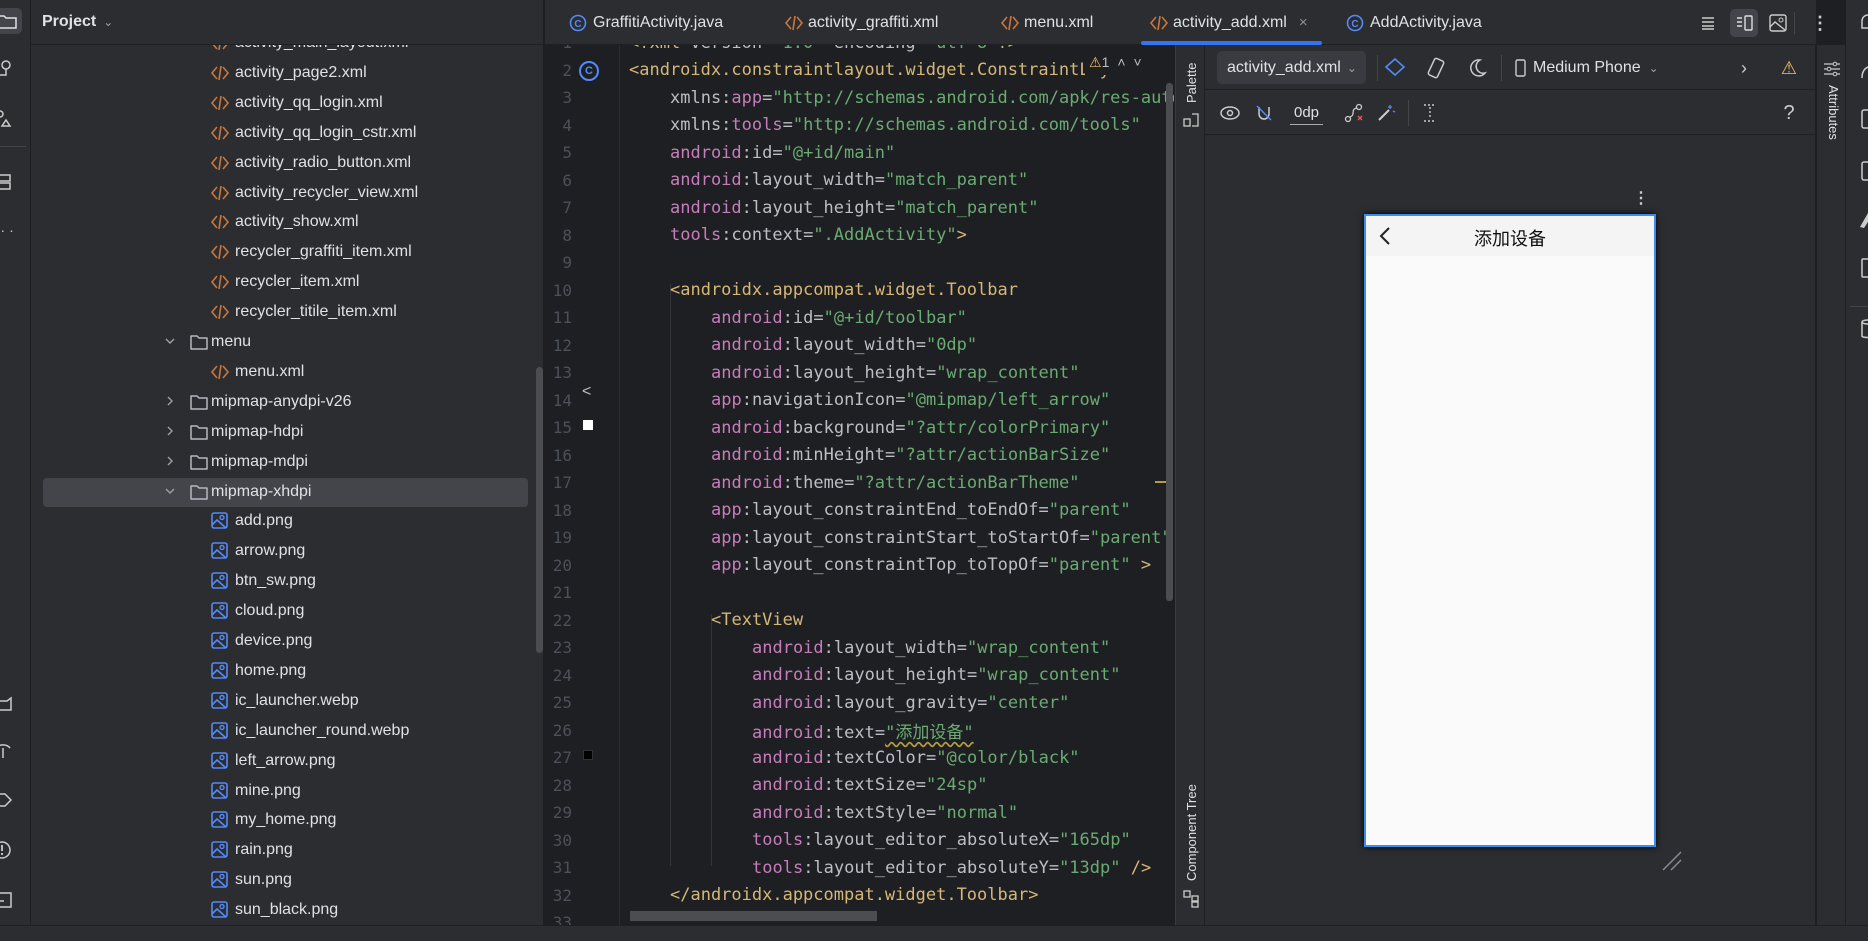 The height and width of the screenshot is (941, 1868). I want to click on code-line: 29 android:textStyle="normal", so click(859, 813).